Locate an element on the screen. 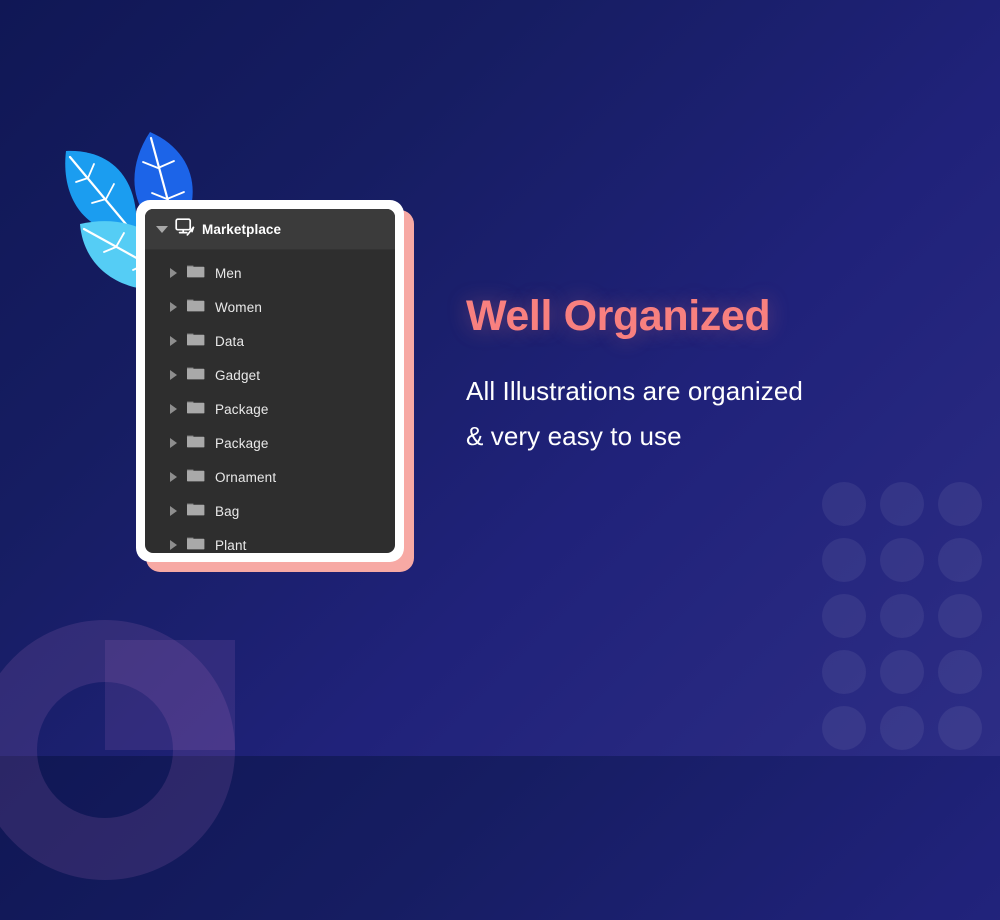 Image resolution: width=1000 pixels, height=920 pixels. tree-row-package-2: Package is located at coordinates (270, 443).